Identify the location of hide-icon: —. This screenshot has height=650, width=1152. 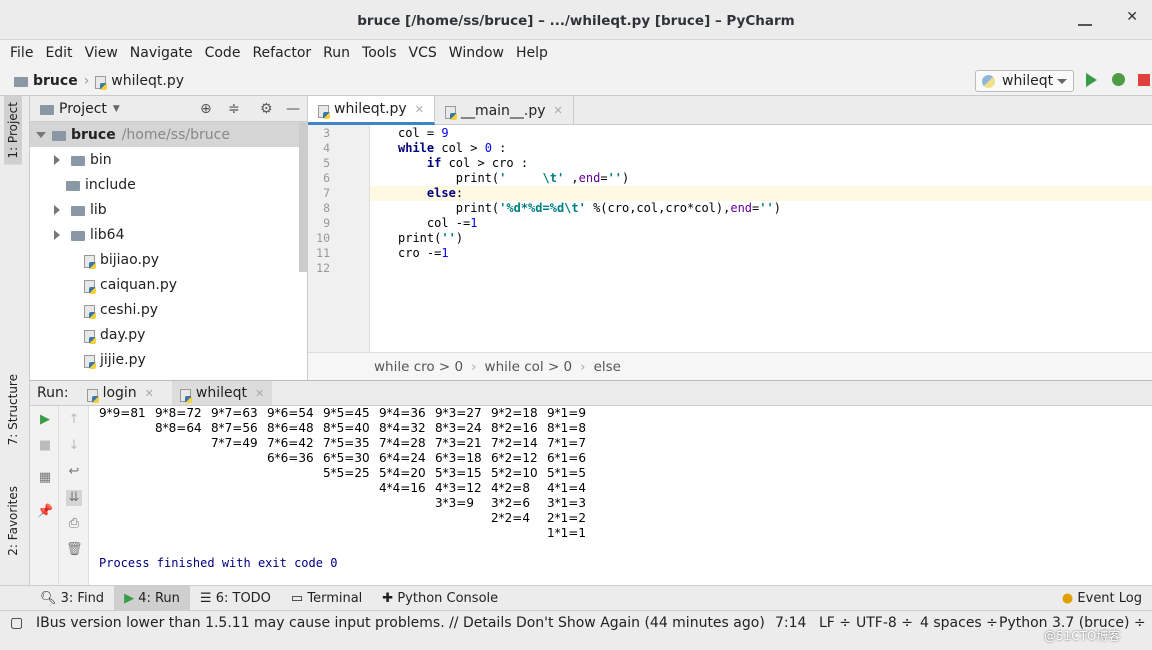
(293, 109).